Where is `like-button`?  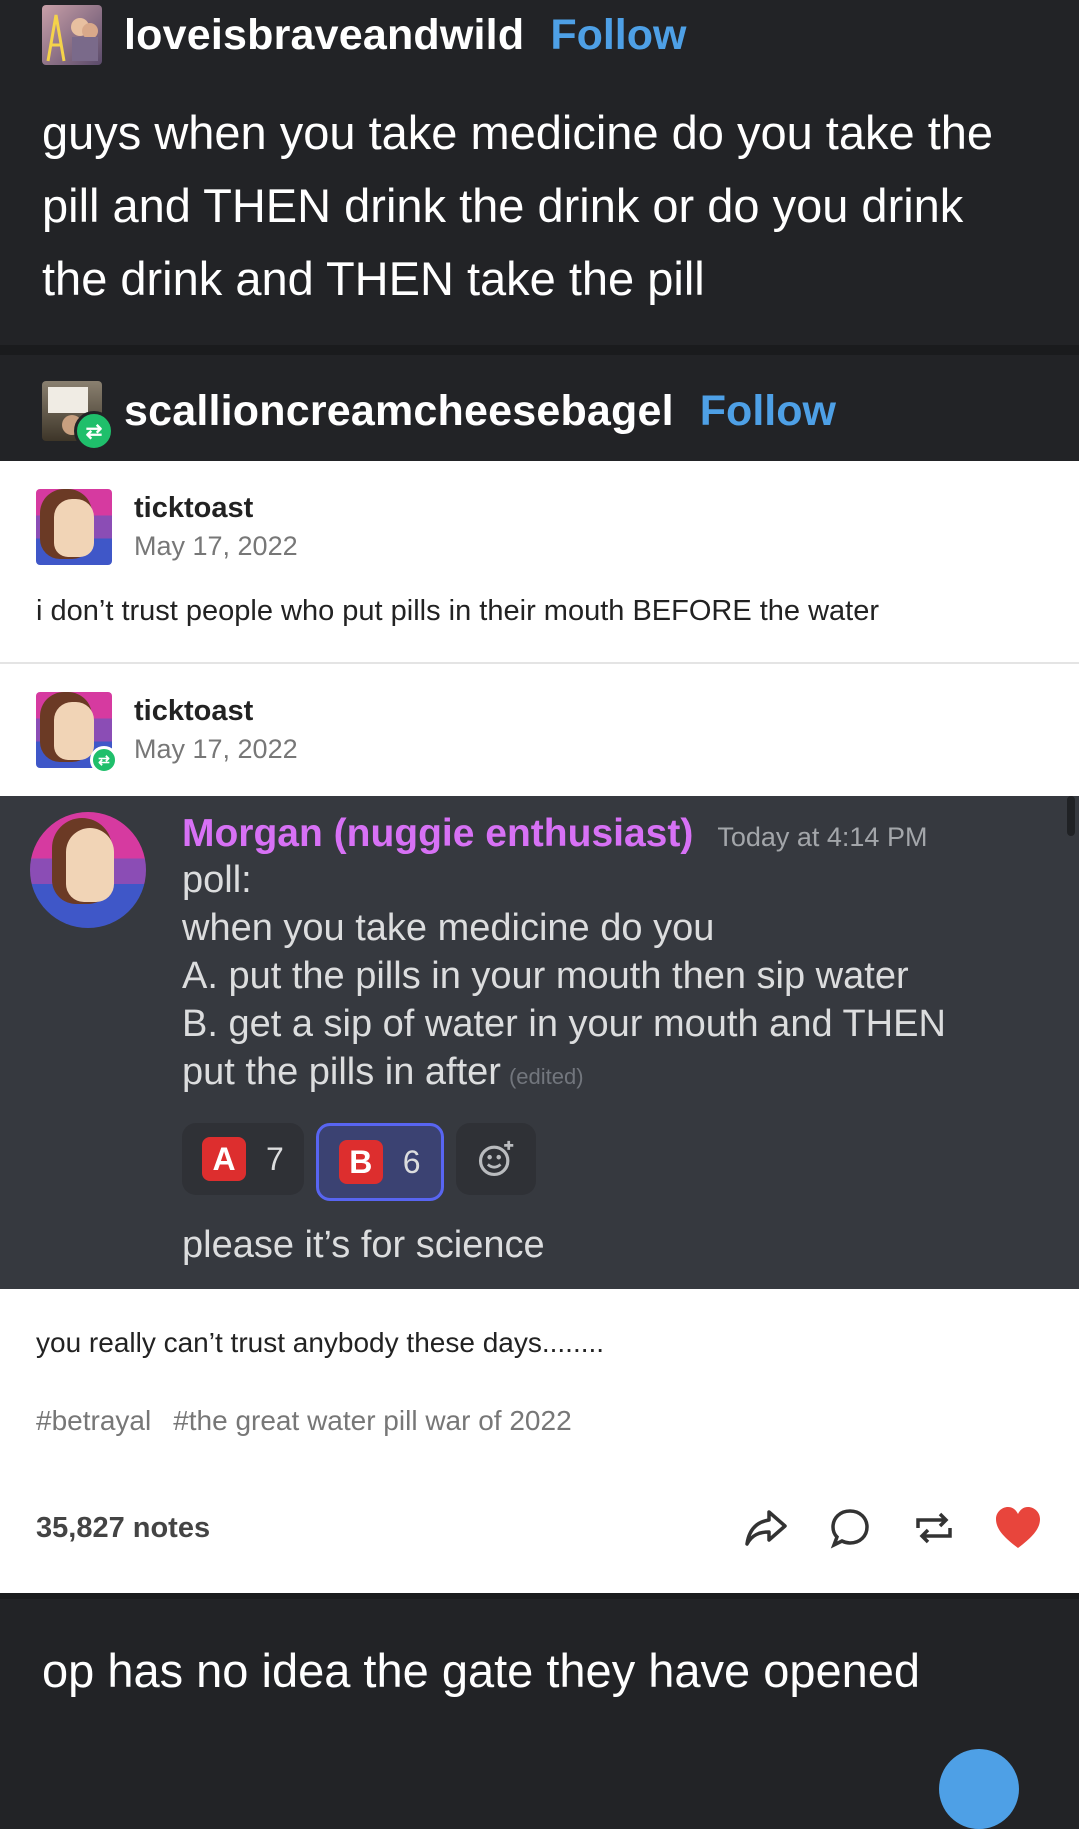
like-button is located at coordinates (1018, 1528).